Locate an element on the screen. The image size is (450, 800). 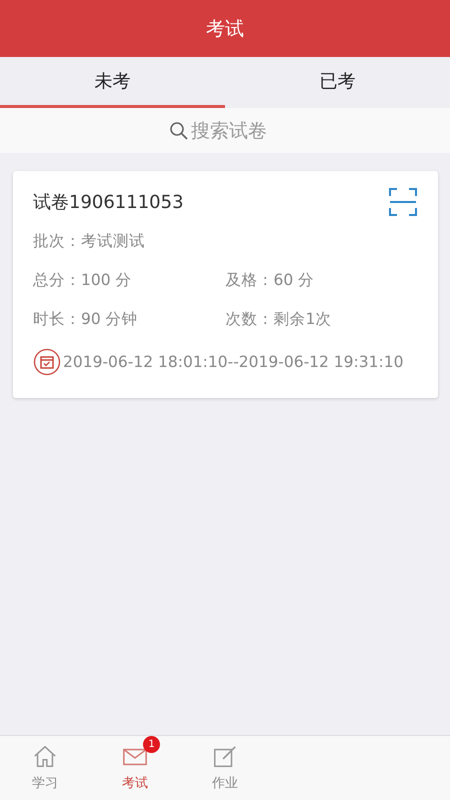
total-score-text: 总分：100 分 is located at coordinates (83, 280).